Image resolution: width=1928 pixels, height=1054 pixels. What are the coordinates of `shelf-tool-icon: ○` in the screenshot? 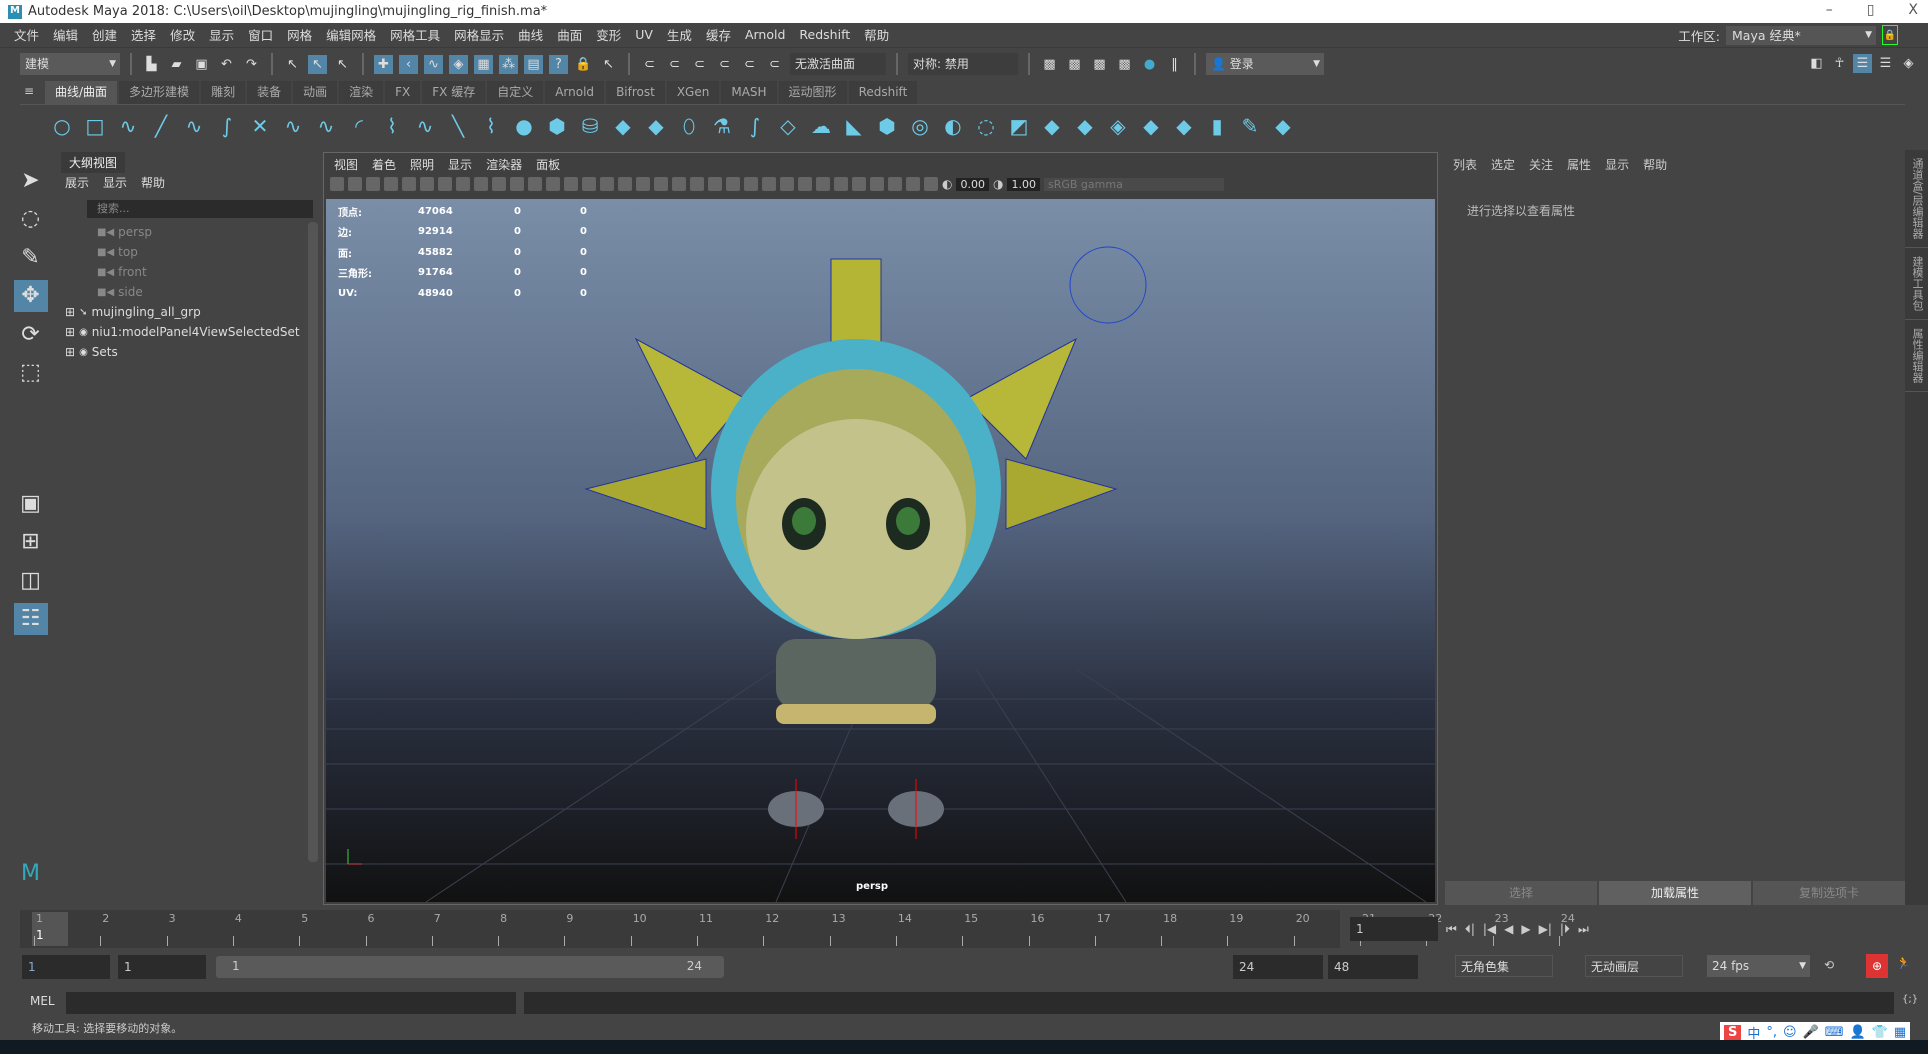 It's located at (62, 126).